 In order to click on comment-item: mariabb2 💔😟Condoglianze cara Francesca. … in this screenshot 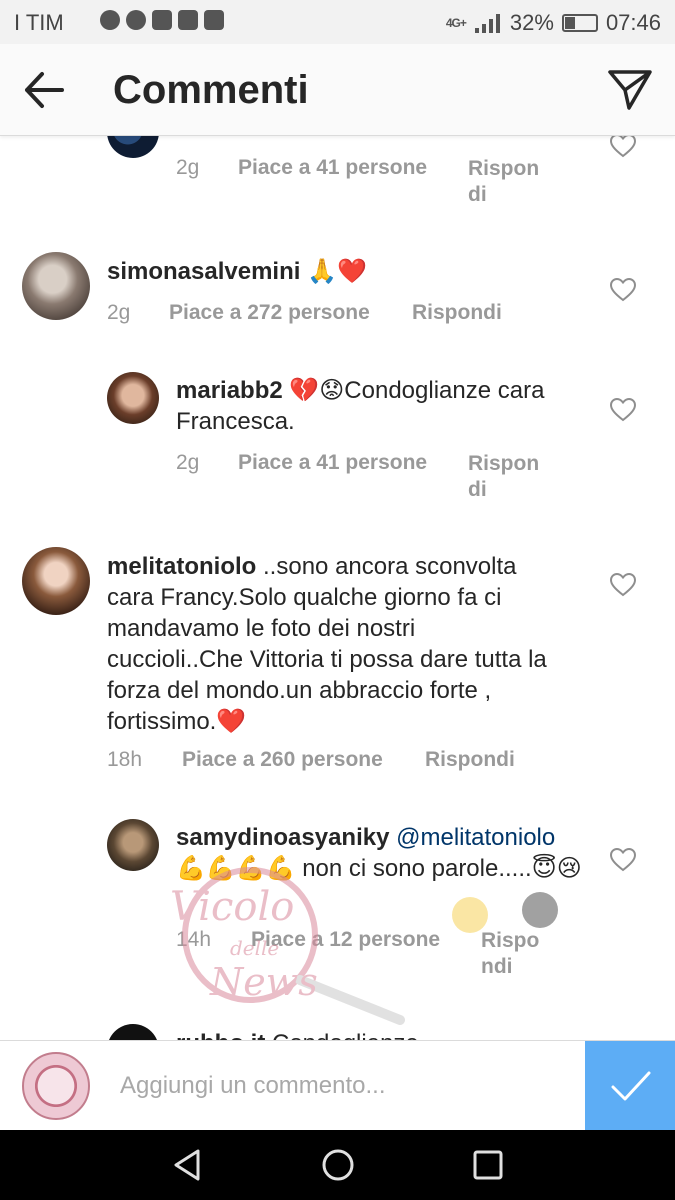, I will do `click(337, 436)`.